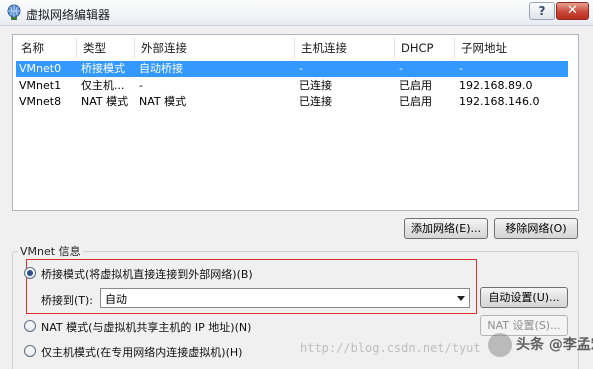 The image size is (593, 369). I want to click on close-button: ✕, so click(572, 11).